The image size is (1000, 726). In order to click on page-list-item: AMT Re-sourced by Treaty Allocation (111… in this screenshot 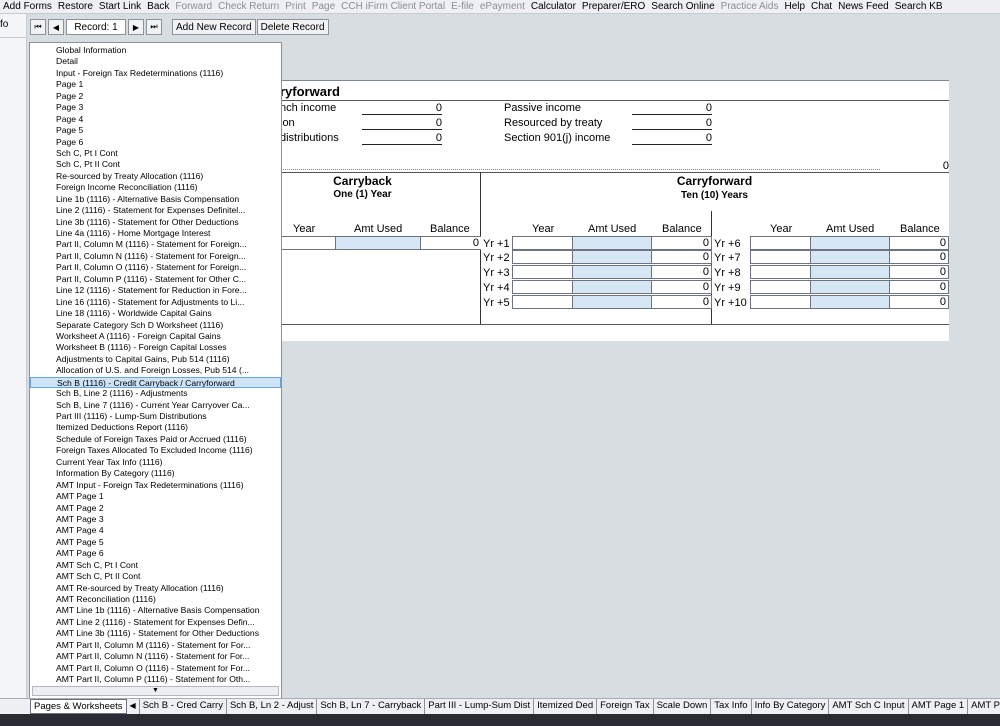, I will do `click(155, 588)`.